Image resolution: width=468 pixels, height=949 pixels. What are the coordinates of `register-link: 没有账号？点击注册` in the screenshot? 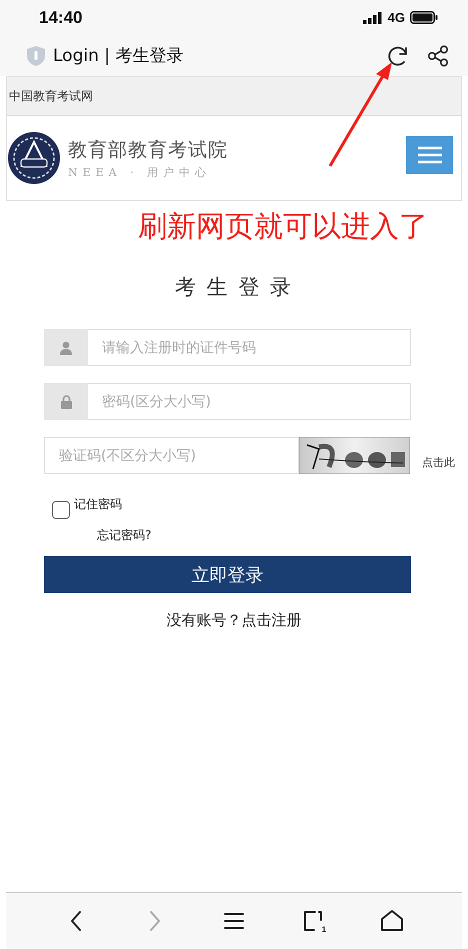 It's located at (234, 620).